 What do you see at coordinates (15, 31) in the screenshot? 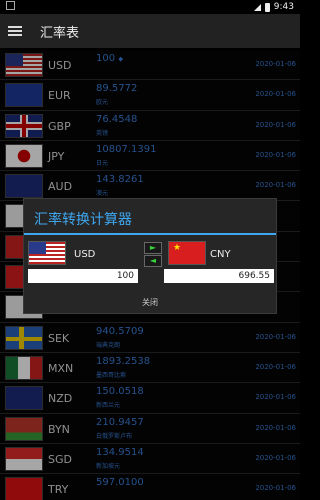
I see `menu-icon` at bounding box center [15, 31].